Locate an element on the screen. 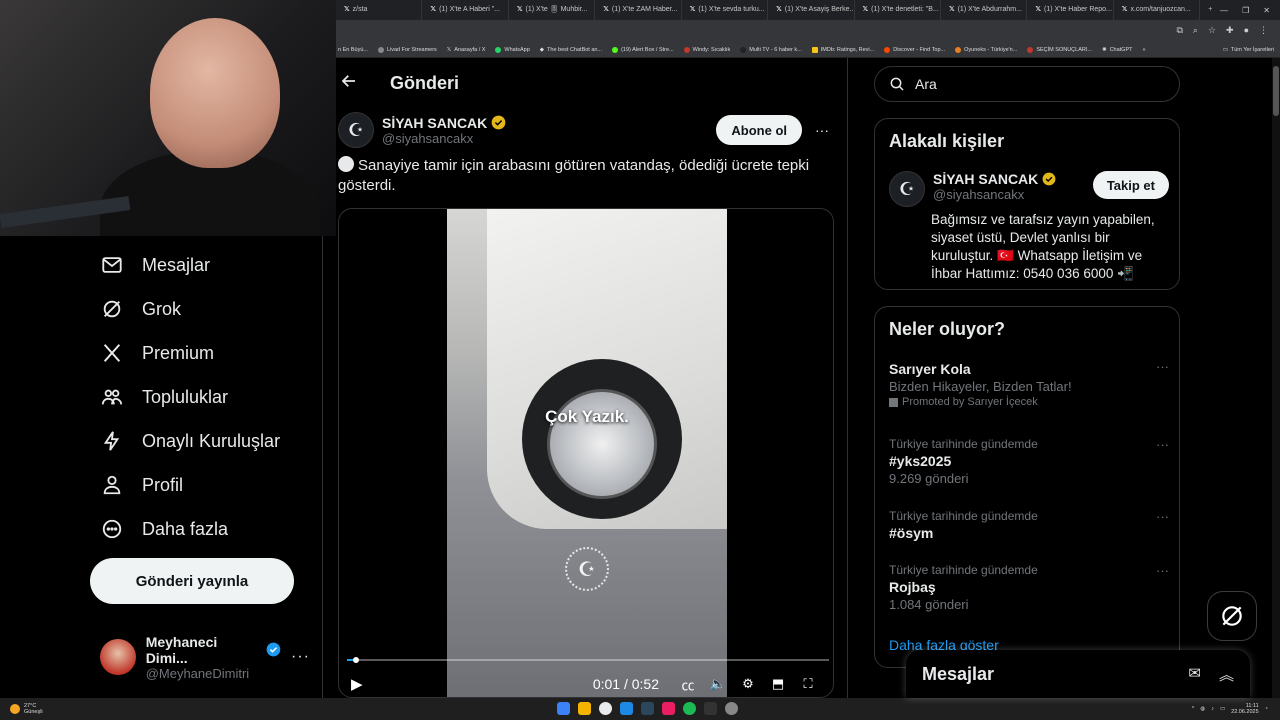  settings-gear-icon: ⚙ is located at coordinates (748, 684).